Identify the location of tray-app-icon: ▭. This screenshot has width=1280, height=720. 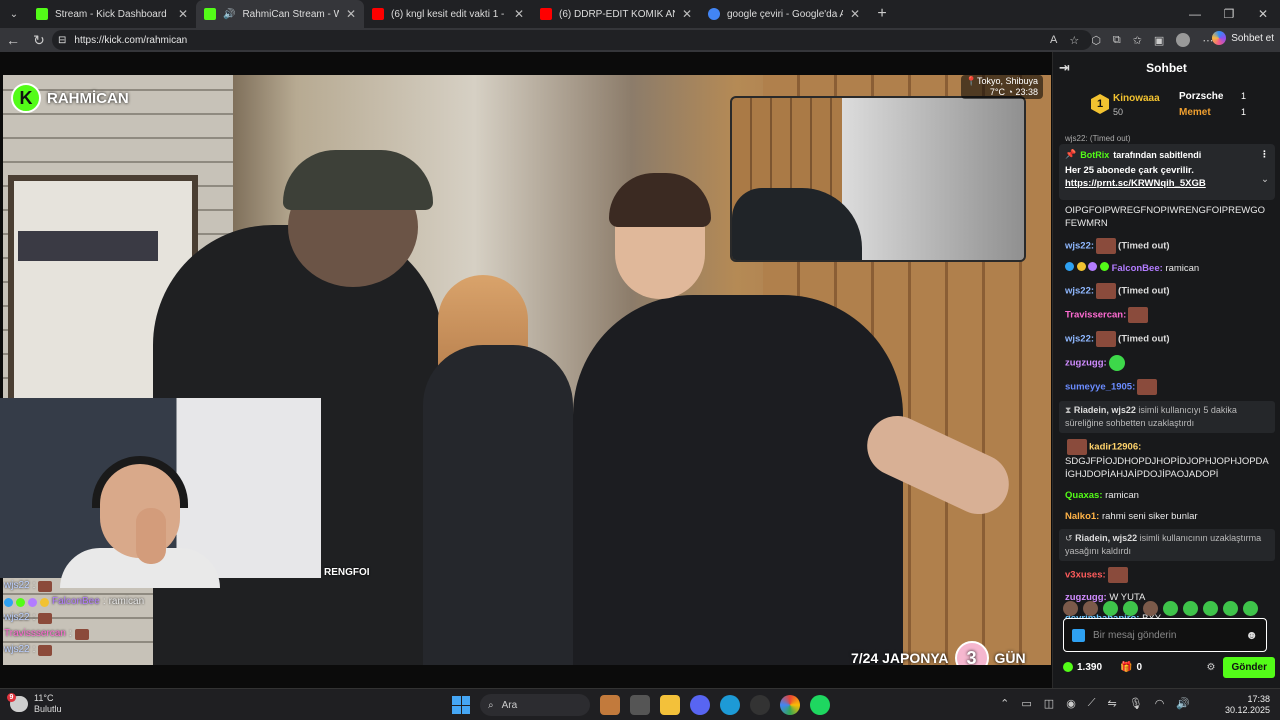
(1026, 703).